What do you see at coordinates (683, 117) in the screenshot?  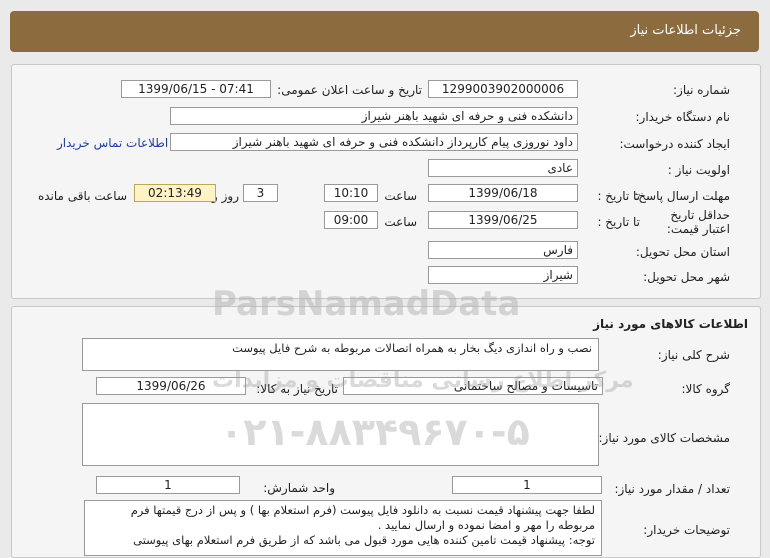 I see `buyer-org-label: نام دستگاه خریدار:` at bounding box center [683, 117].